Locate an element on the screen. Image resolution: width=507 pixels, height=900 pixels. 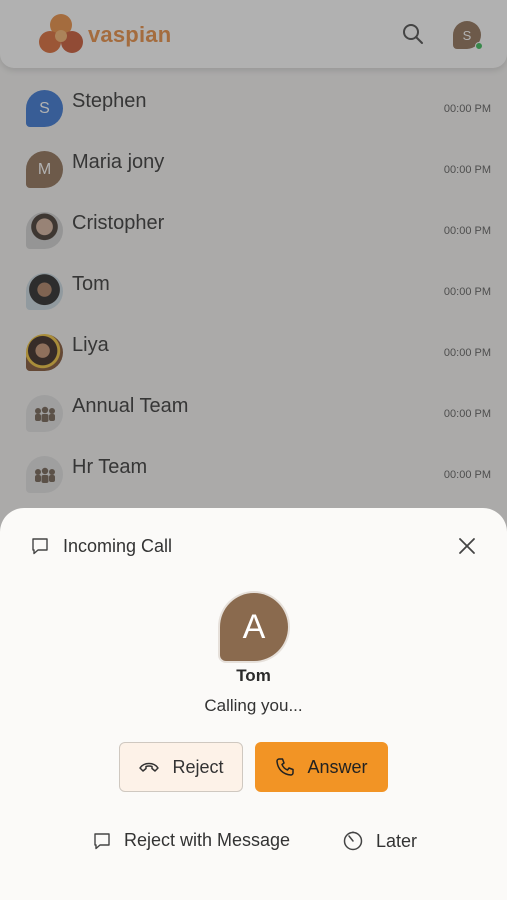
caller-avatar: A is located at coordinates (254, 627).